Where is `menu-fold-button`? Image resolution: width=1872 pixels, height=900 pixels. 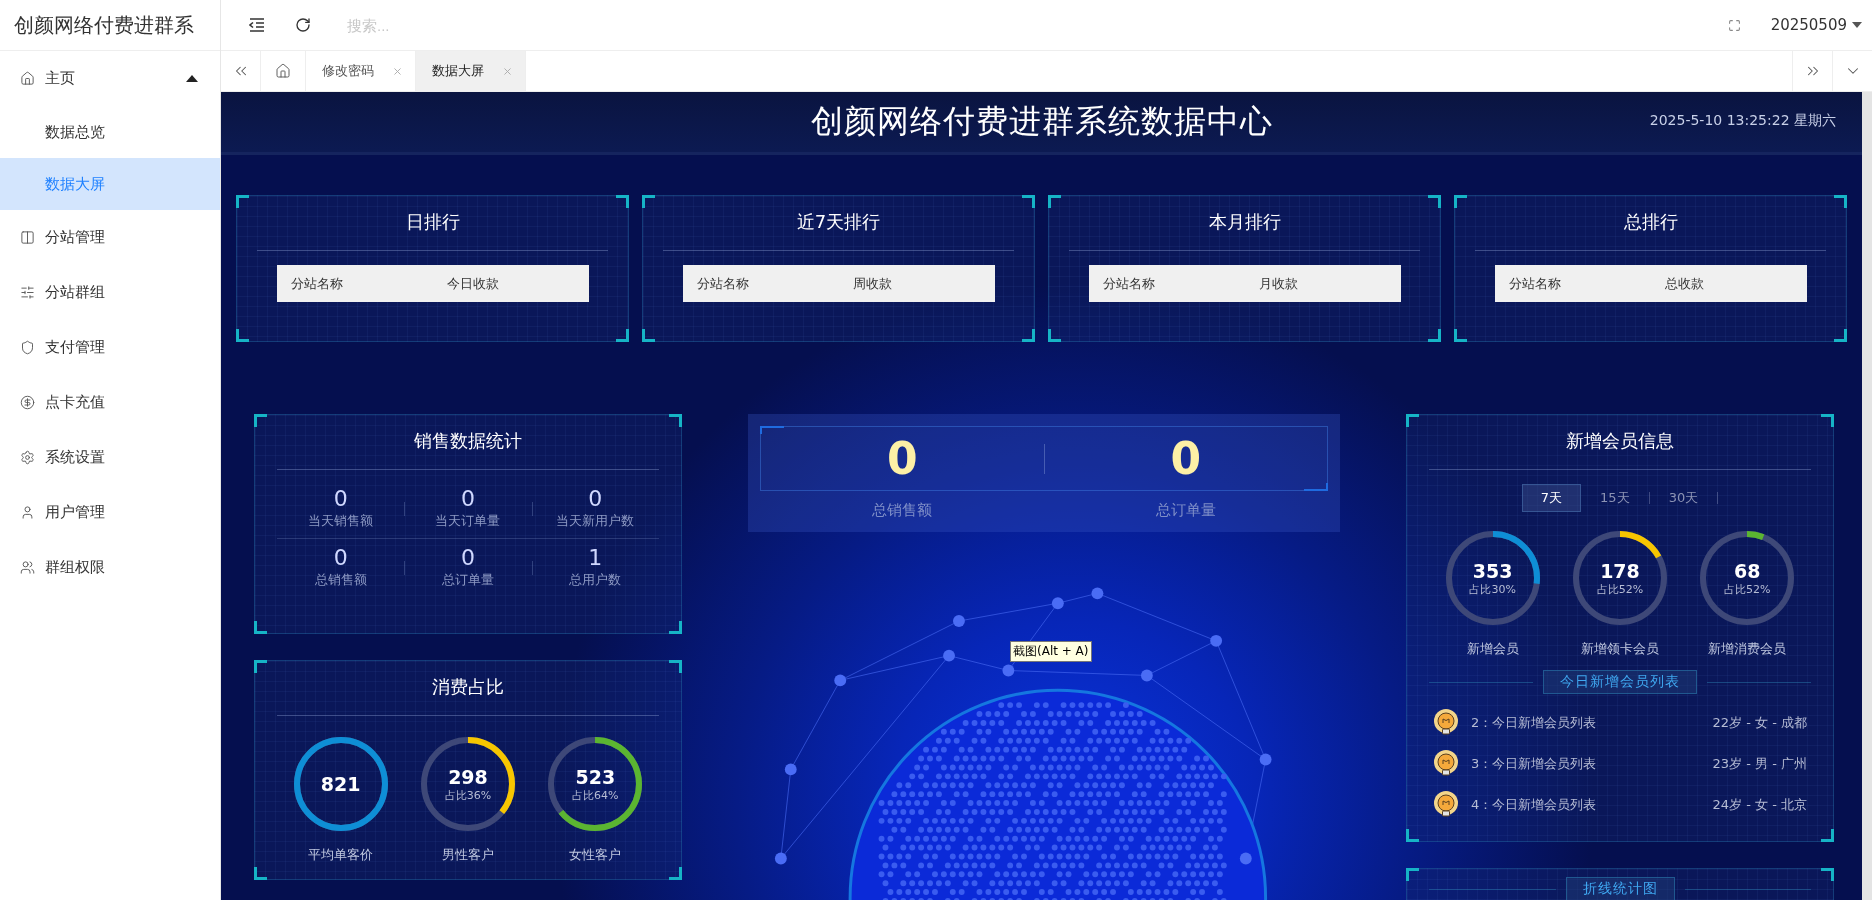 menu-fold-button is located at coordinates (257, 25).